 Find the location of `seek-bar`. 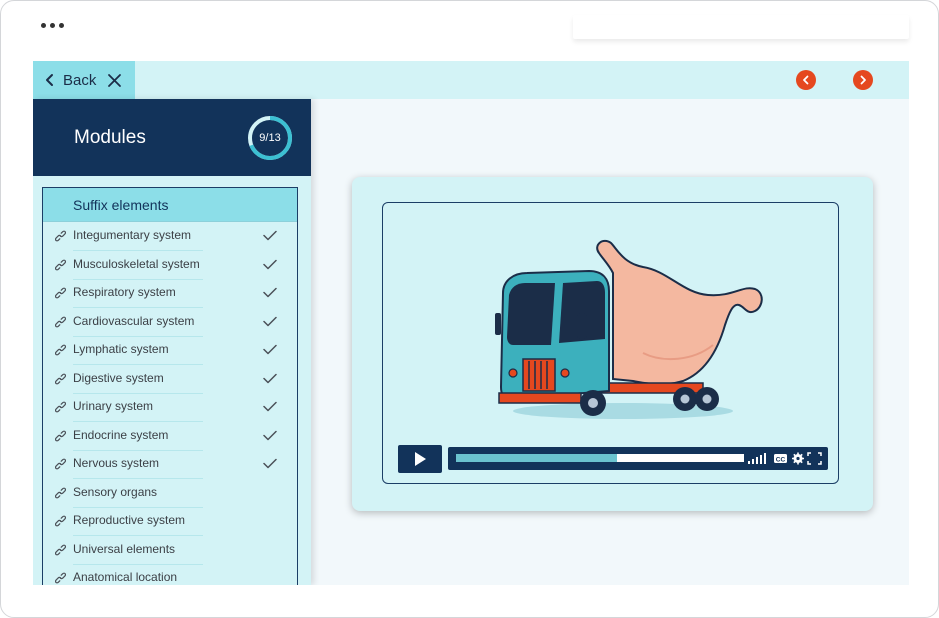

seek-bar is located at coordinates (600, 458).